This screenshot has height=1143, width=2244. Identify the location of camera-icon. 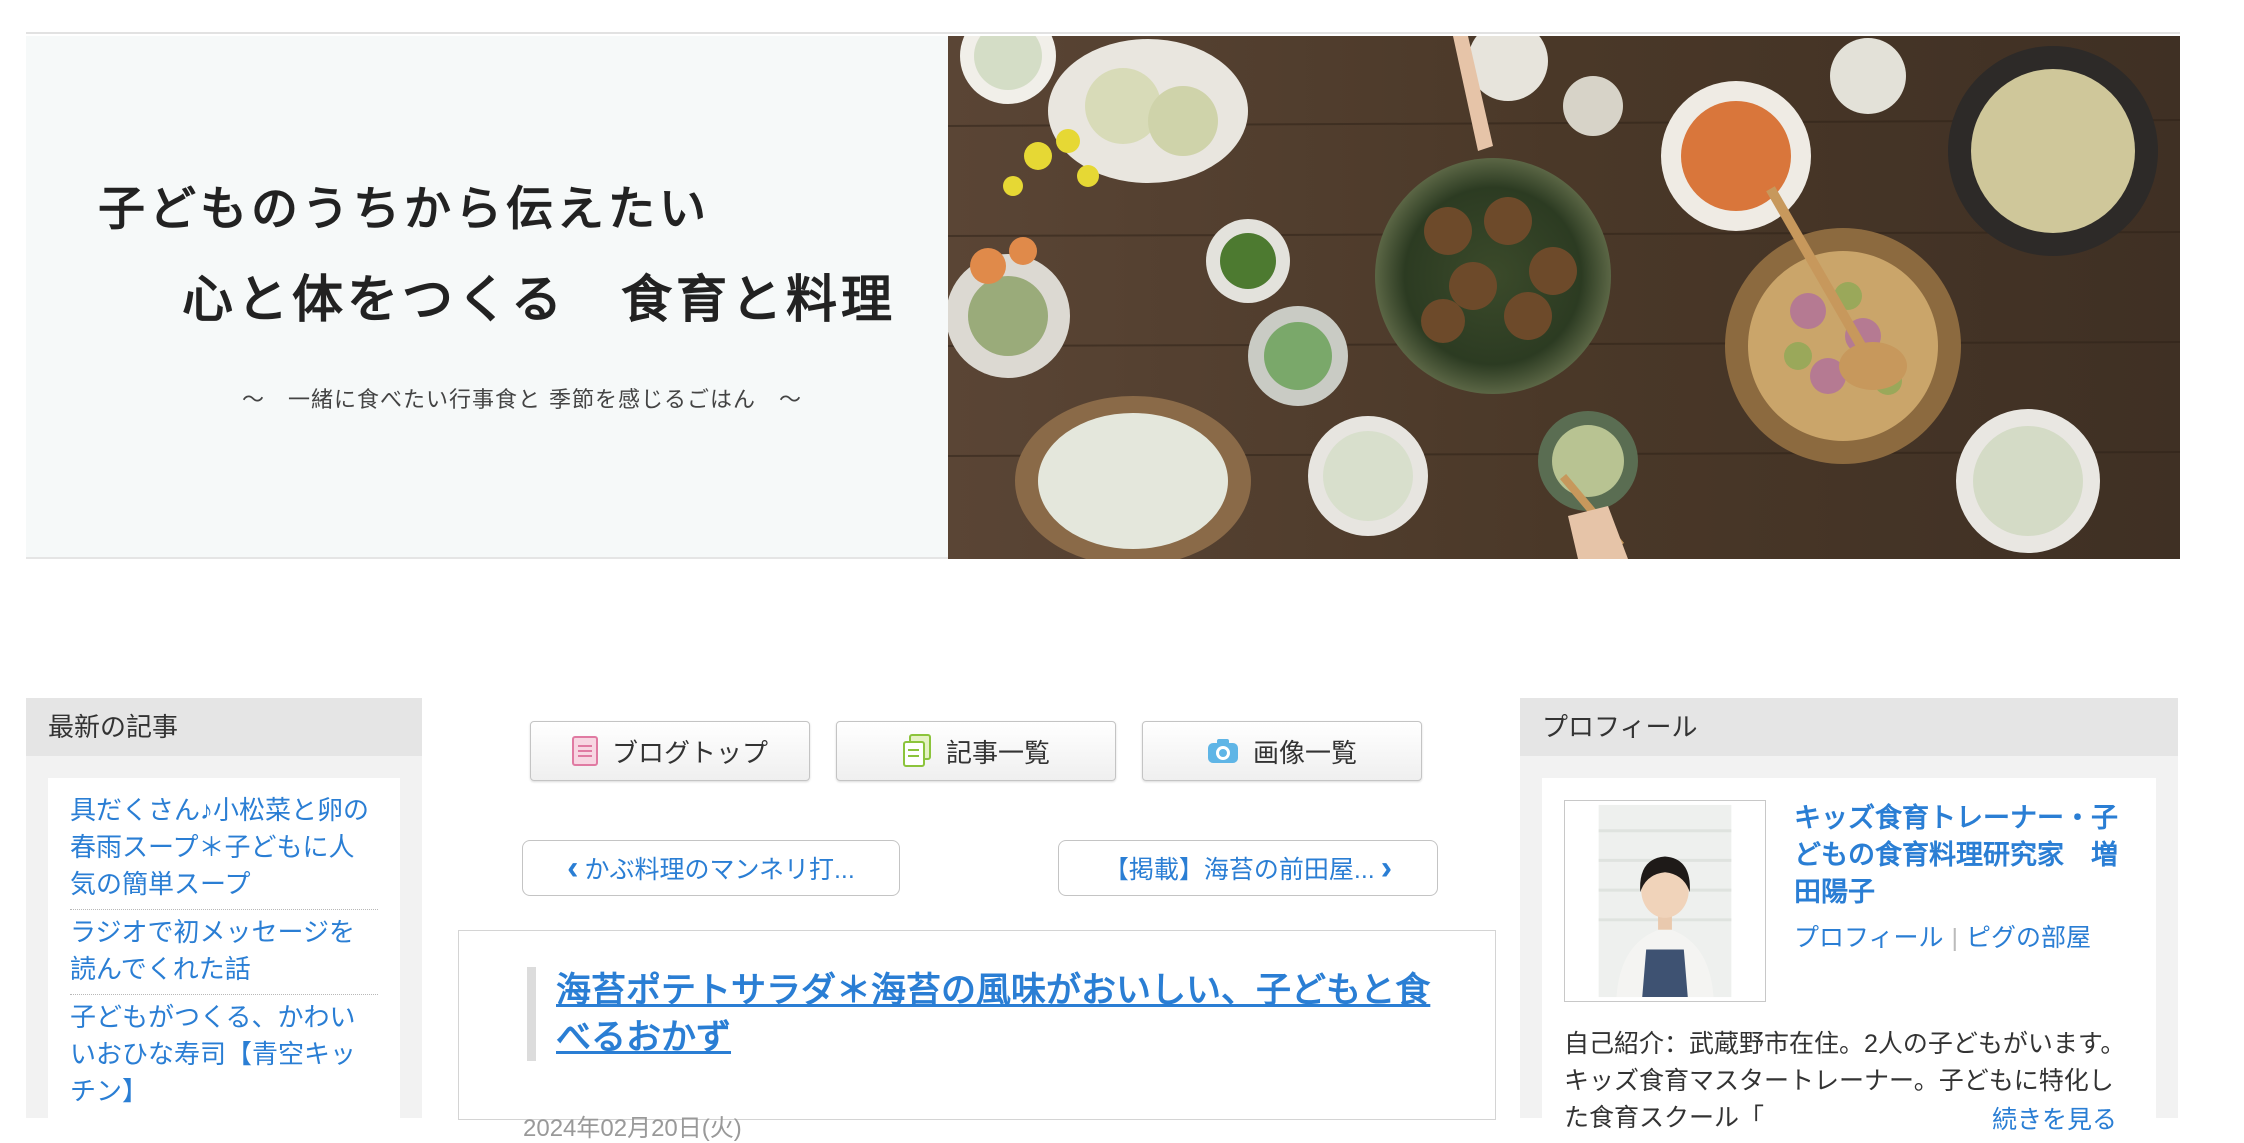
(1222, 751).